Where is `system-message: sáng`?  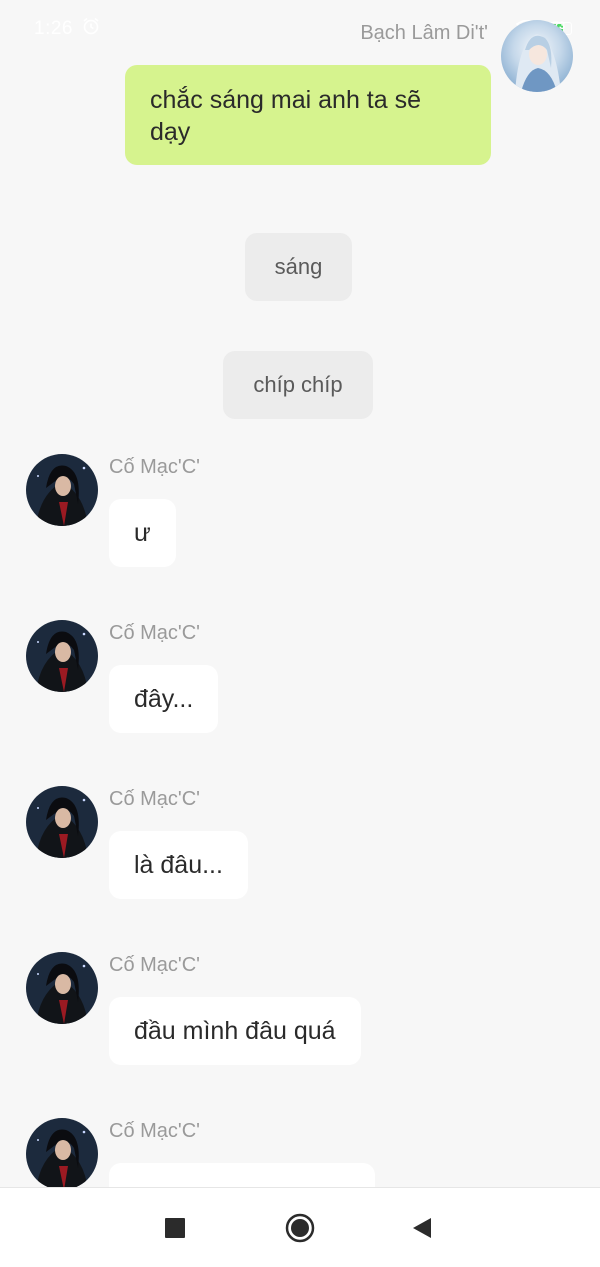
system-message: sáng is located at coordinates (298, 267).